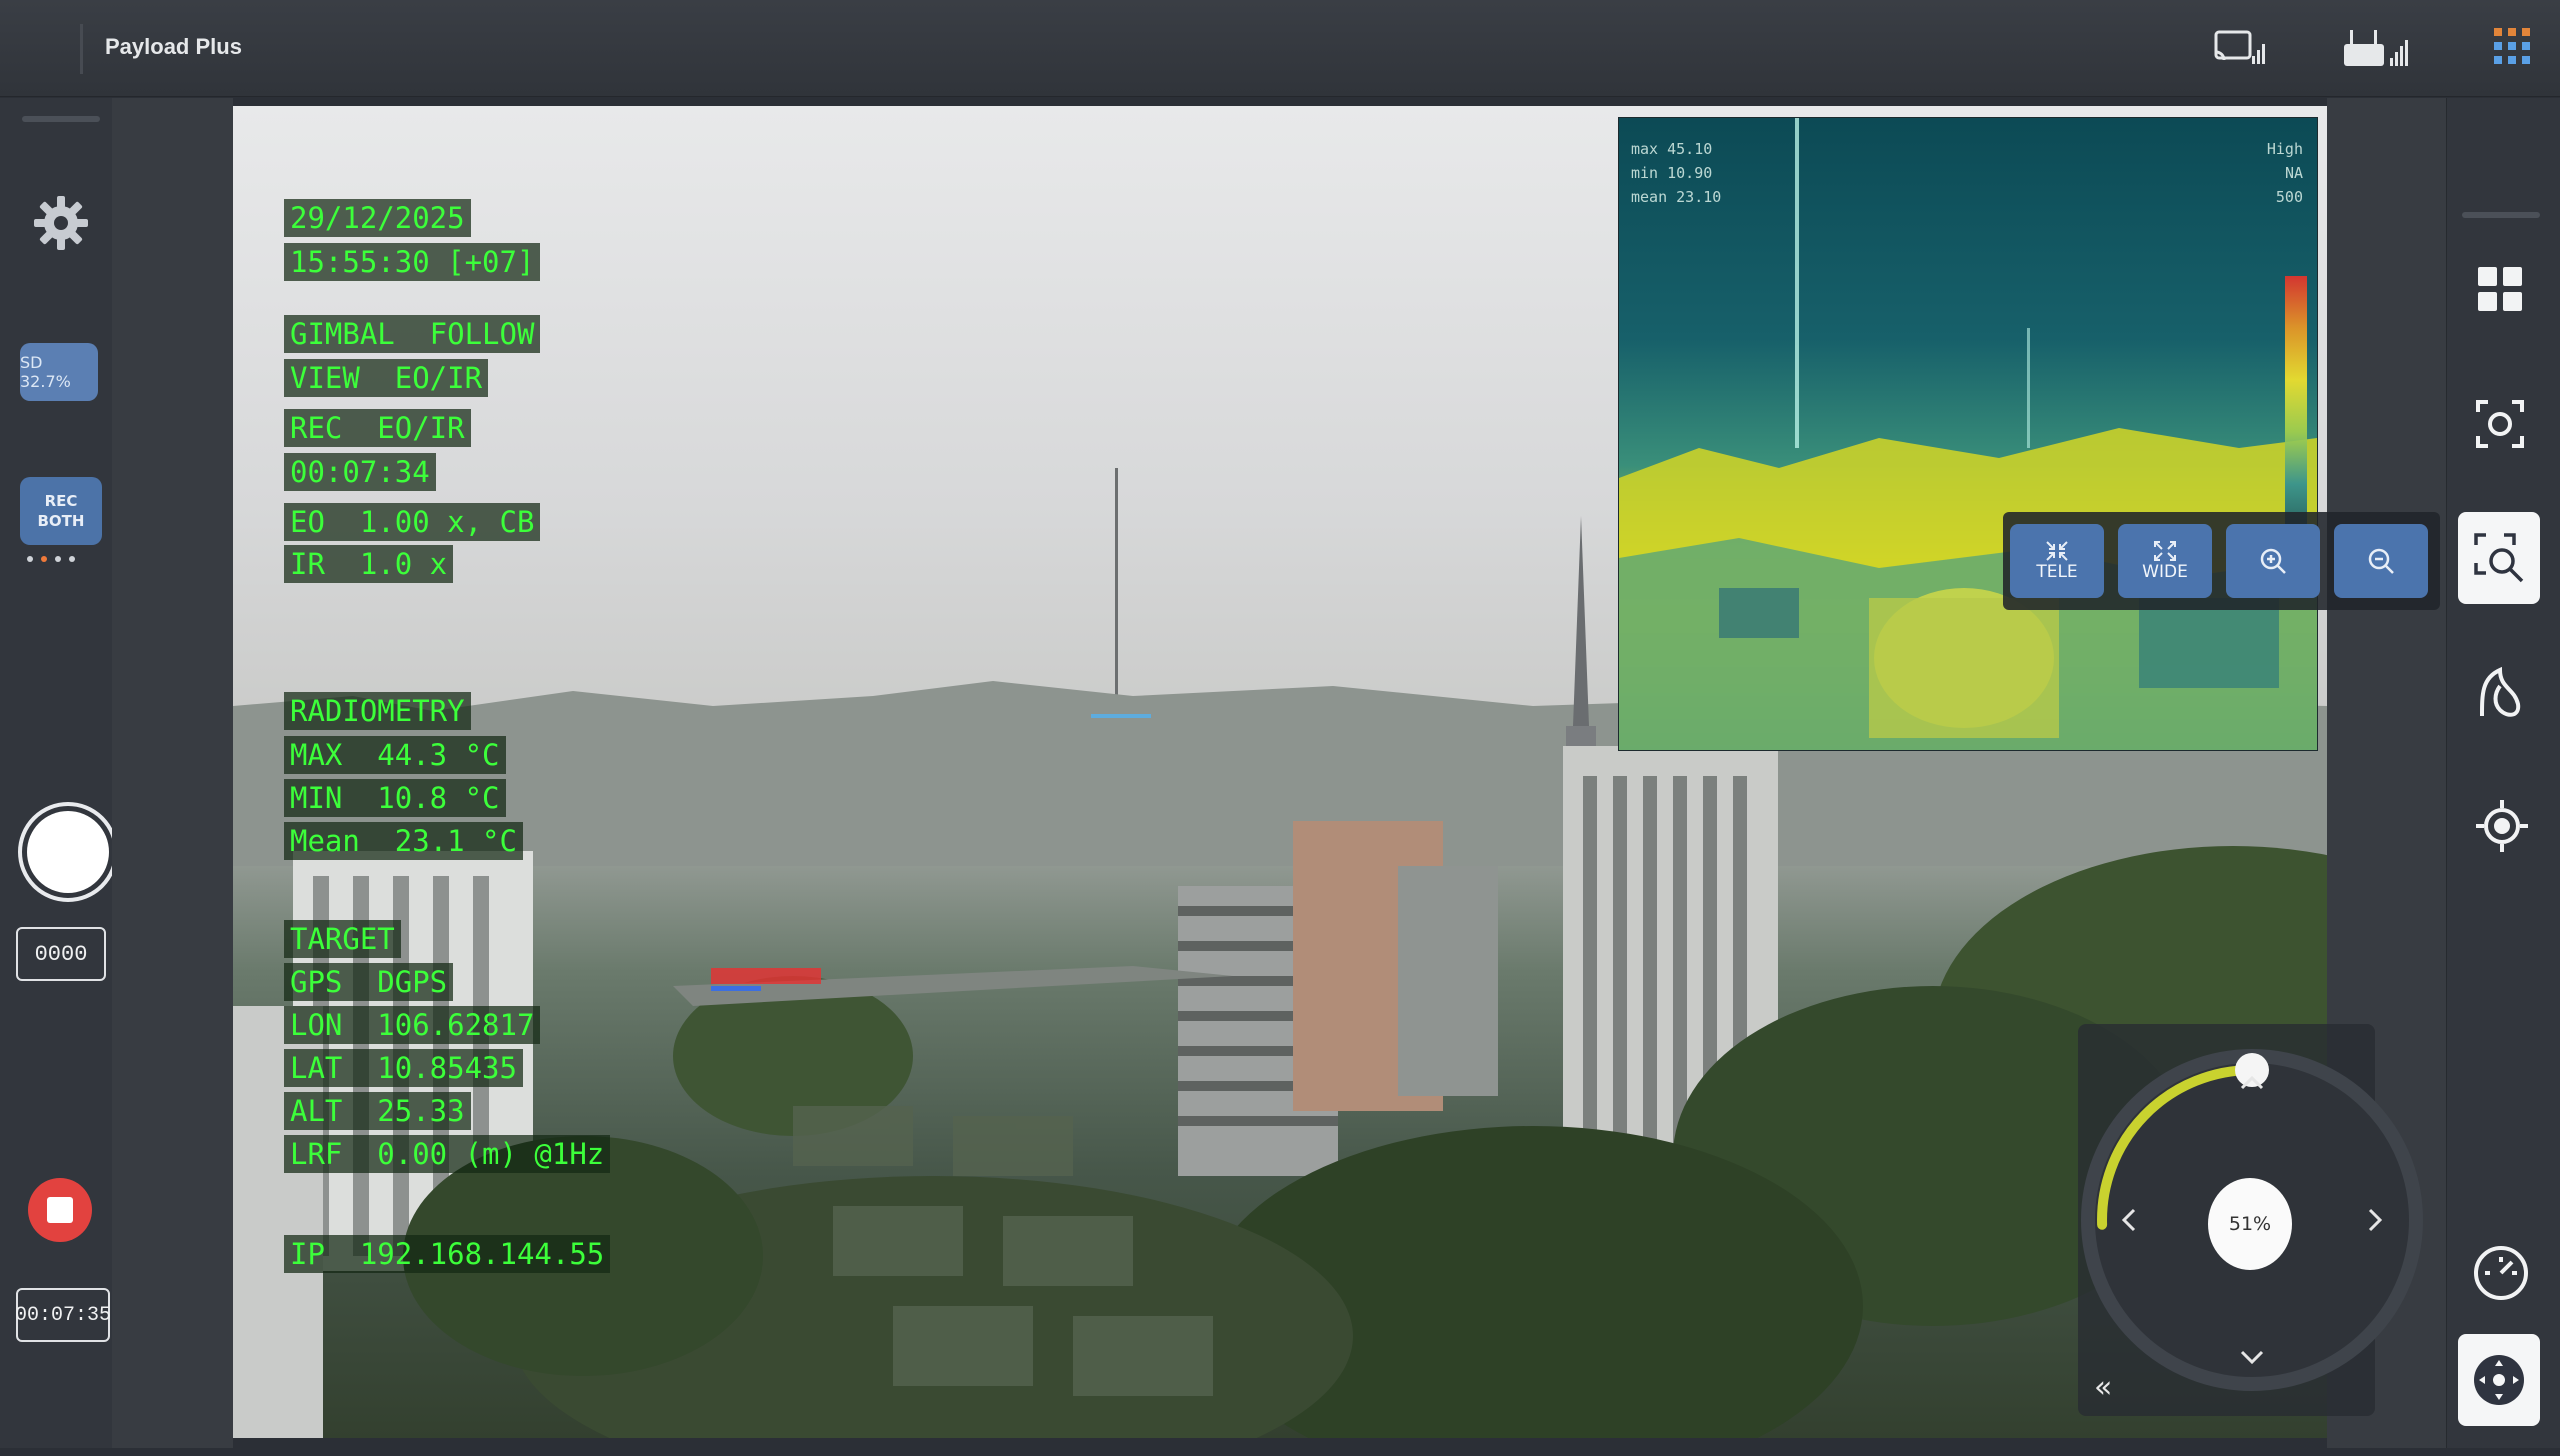  What do you see at coordinates (61, 119) in the screenshot?
I see `left-toolbar-handle` at bounding box center [61, 119].